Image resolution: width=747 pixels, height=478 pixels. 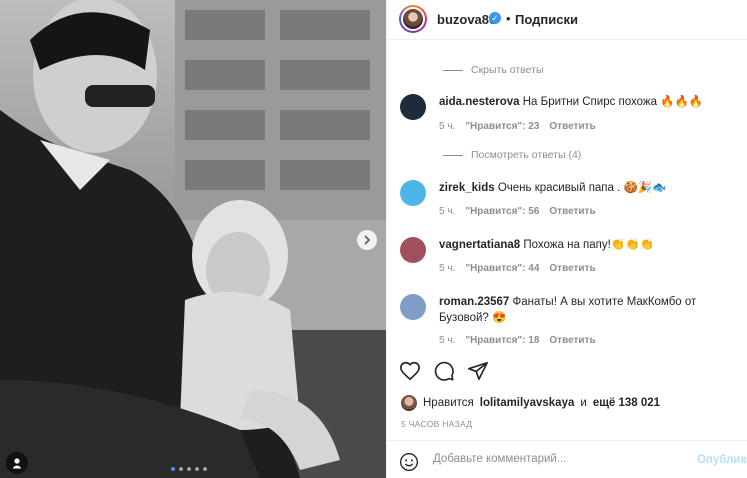 What do you see at coordinates (613, 102) in the screenshot?
I see `comment-body: На Бритни Спирс похожа 🔥🔥🔥` at bounding box center [613, 102].